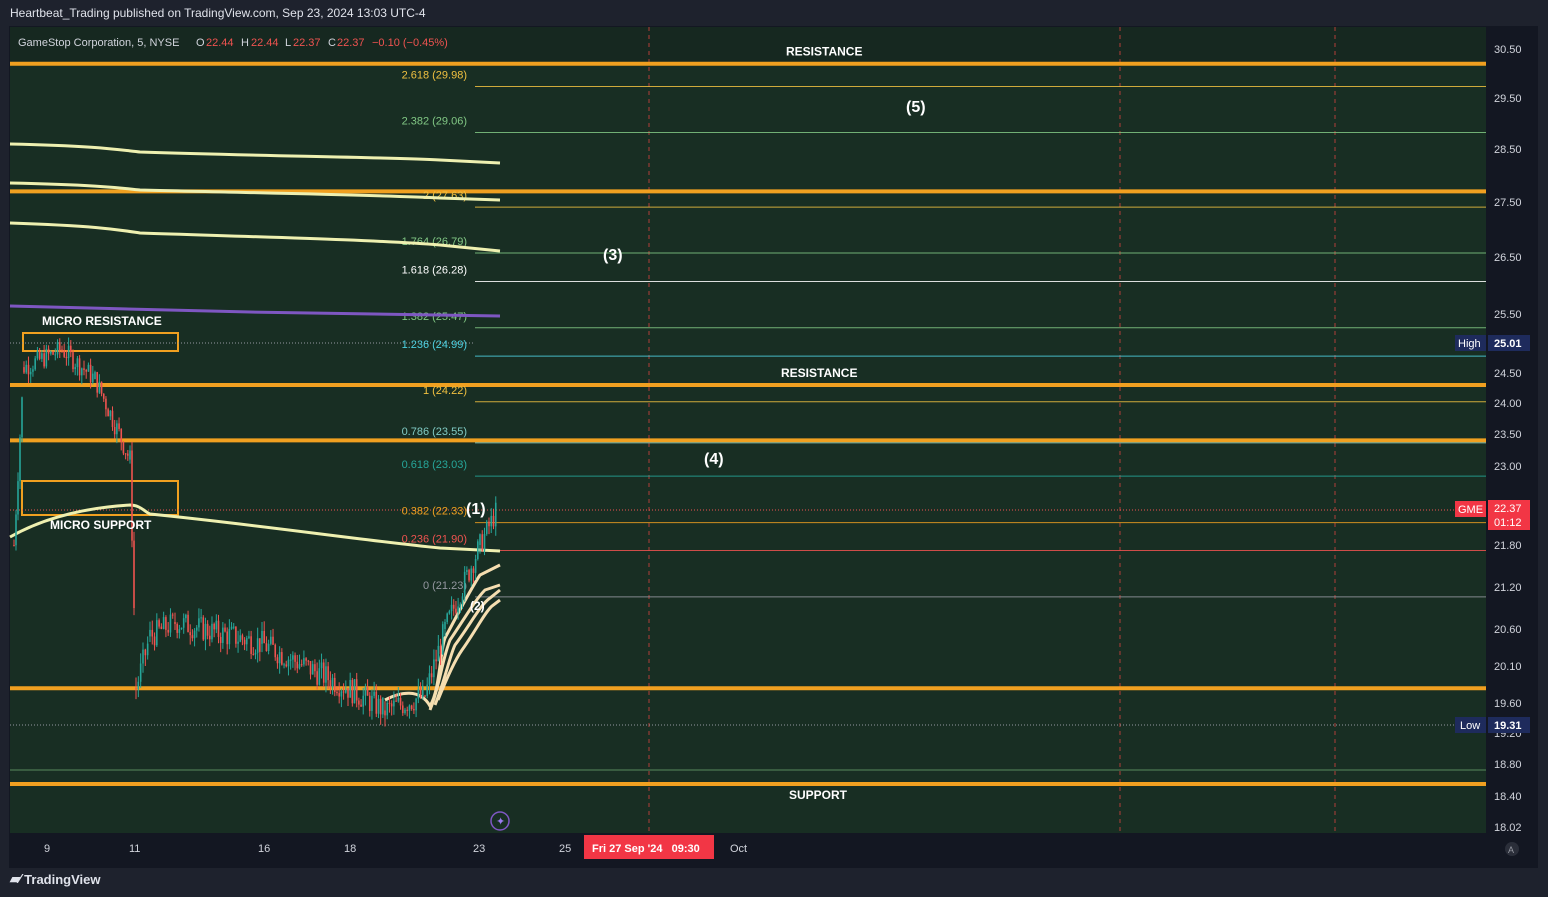  Describe the element at coordinates (1508, 435) in the screenshot. I see `y-tick-8: 23.50` at that location.